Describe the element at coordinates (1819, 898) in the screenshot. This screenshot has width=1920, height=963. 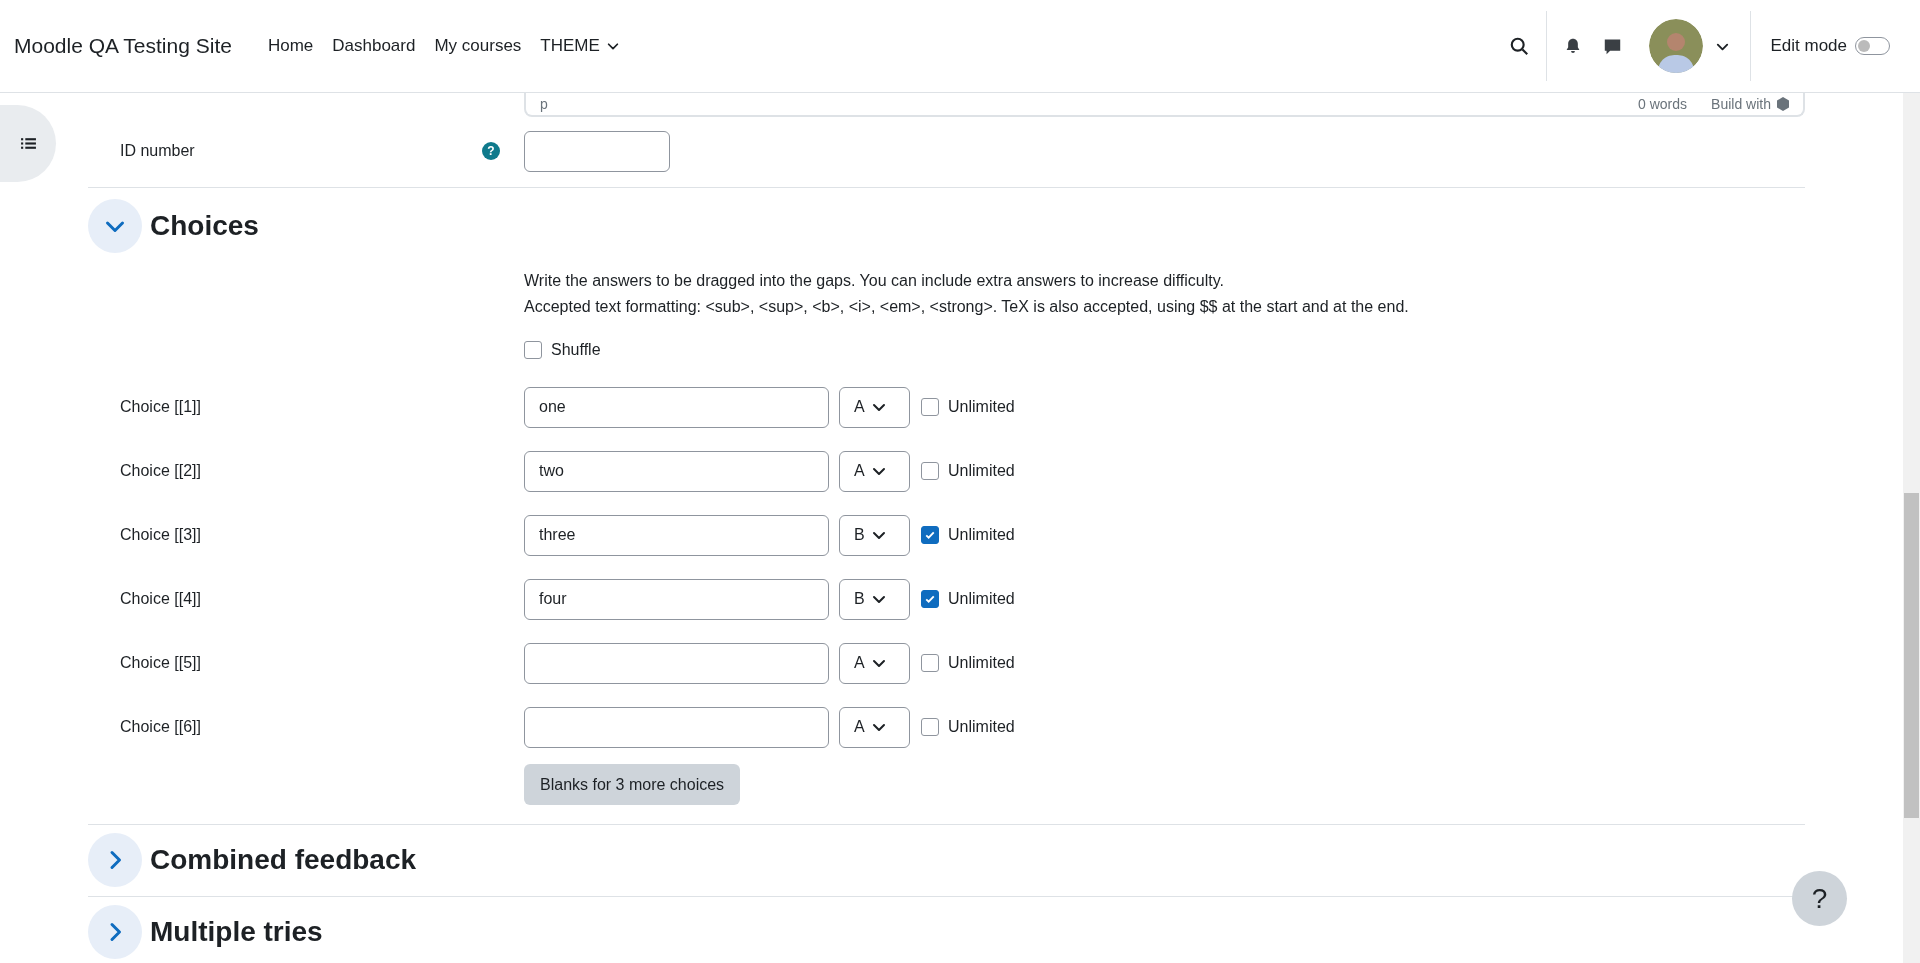
I see `help-button: ?` at that location.